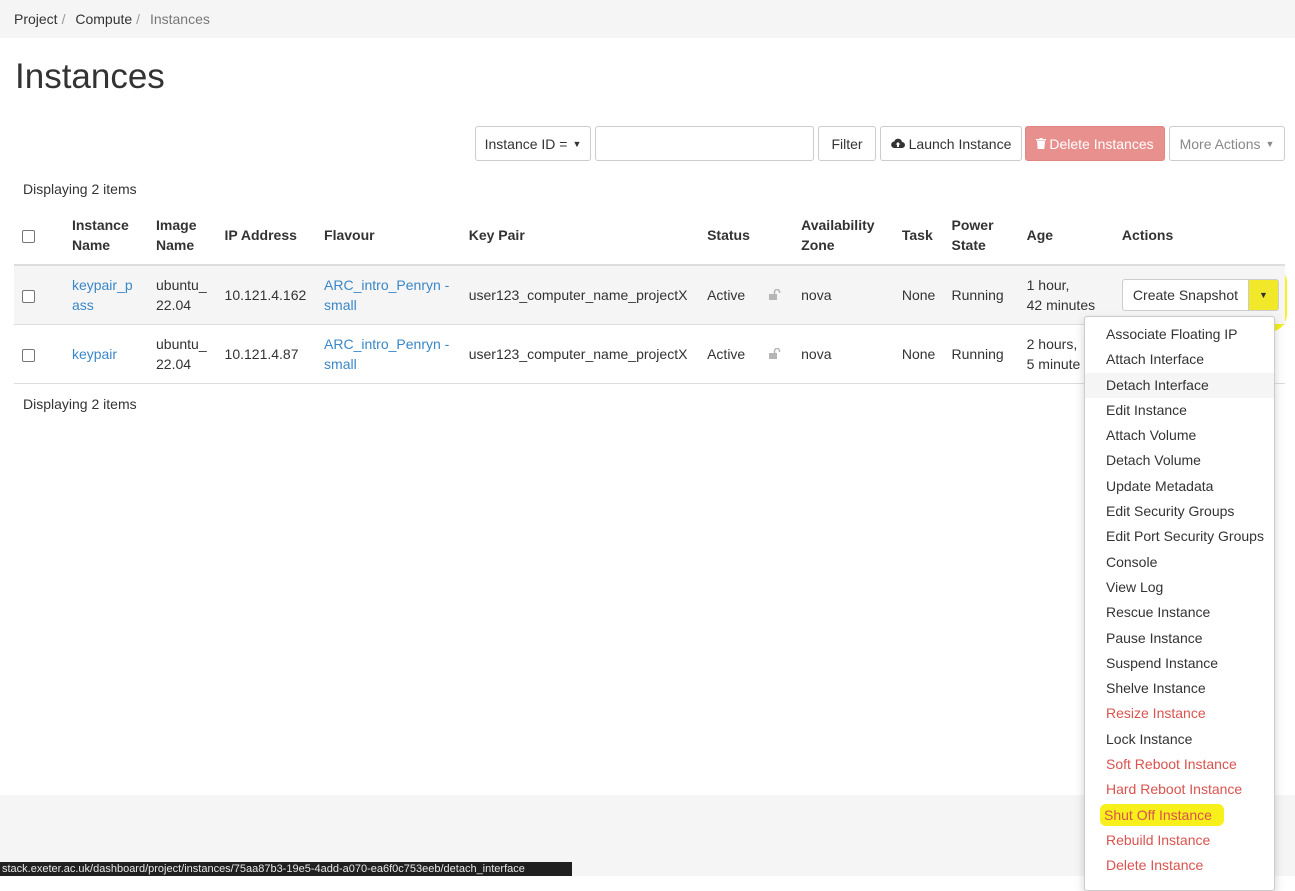 The width and height of the screenshot is (1295, 891). Describe the element at coordinates (1040, 235) in the screenshot. I see `header-label: Age` at that location.